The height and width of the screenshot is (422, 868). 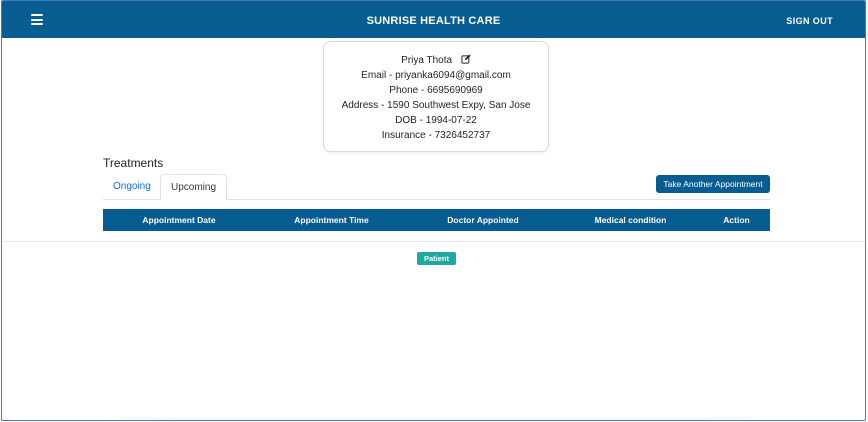 I want to click on profile-name: Priya Thota, so click(x=427, y=60).